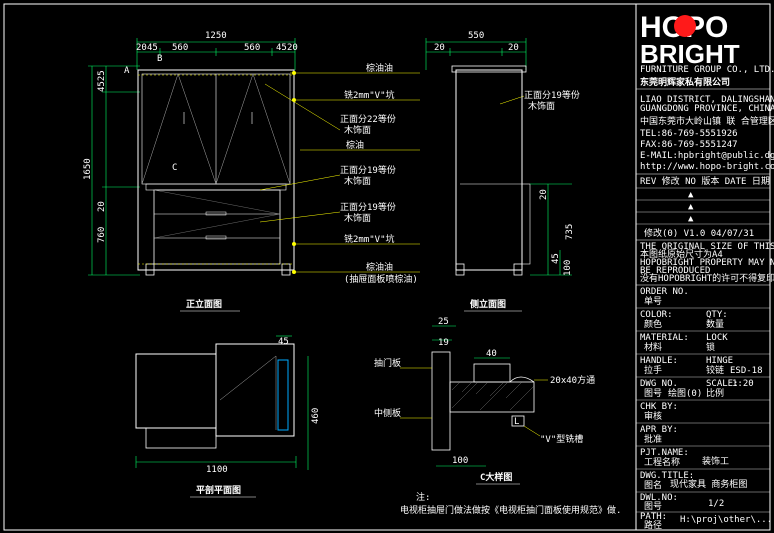 This screenshot has width=774, height=533. What do you see at coordinates (443, 322) in the screenshot?
I see `detail-dim-25: 25` at bounding box center [443, 322].